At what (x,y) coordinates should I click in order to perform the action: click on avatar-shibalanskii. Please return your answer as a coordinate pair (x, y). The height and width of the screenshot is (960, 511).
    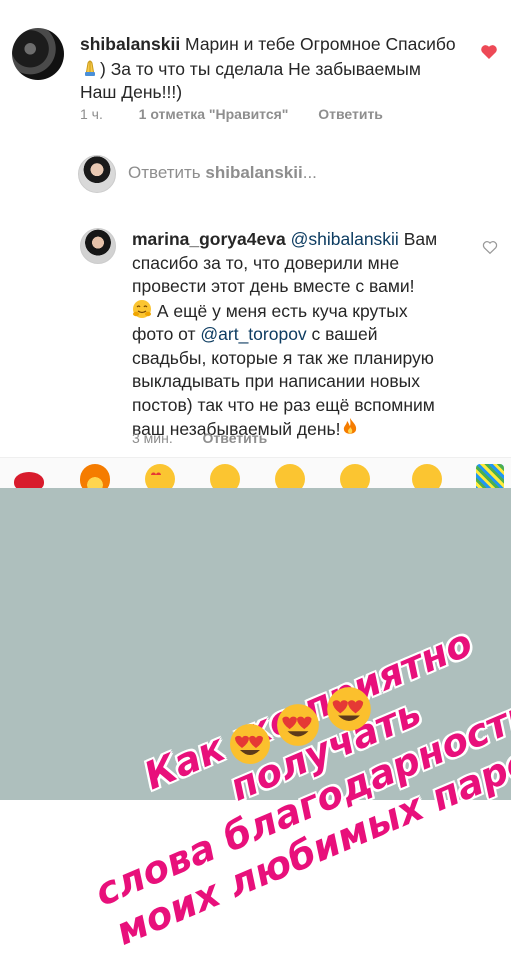
    Looking at the image, I should click on (38, 54).